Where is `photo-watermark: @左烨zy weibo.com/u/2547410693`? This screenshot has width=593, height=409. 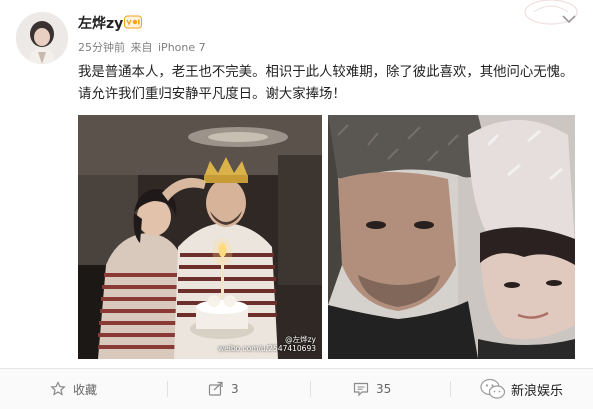
photo-watermark: @左烨zy weibo.com/u/2547410693 is located at coordinates (267, 344).